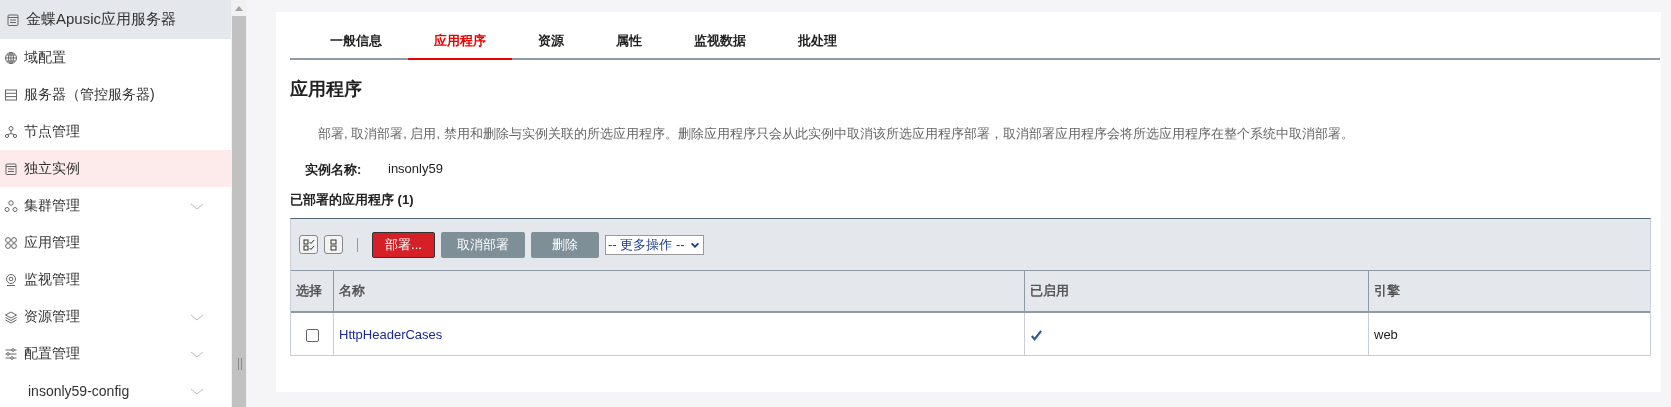  Describe the element at coordinates (326, 89) in the screenshot. I see `page-title: 应用程序` at that location.